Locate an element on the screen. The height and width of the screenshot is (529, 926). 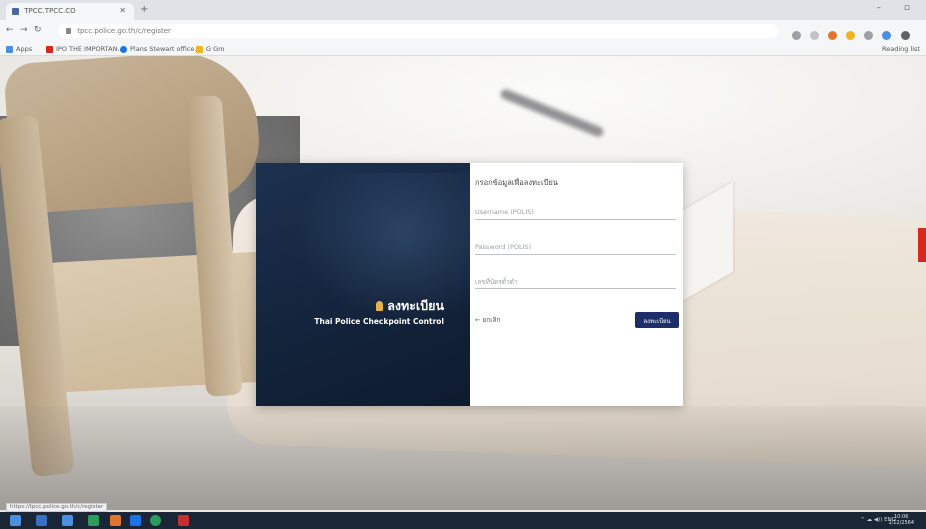
username-placeholder: Username (POLIS) is located at coordinates (504, 212).